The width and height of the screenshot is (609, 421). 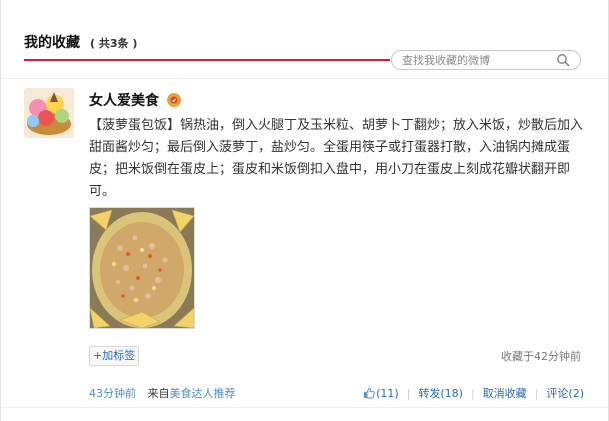 What do you see at coordinates (124, 100) in the screenshot?
I see `author-name: 女人爱美食` at bounding box center [124, 100].